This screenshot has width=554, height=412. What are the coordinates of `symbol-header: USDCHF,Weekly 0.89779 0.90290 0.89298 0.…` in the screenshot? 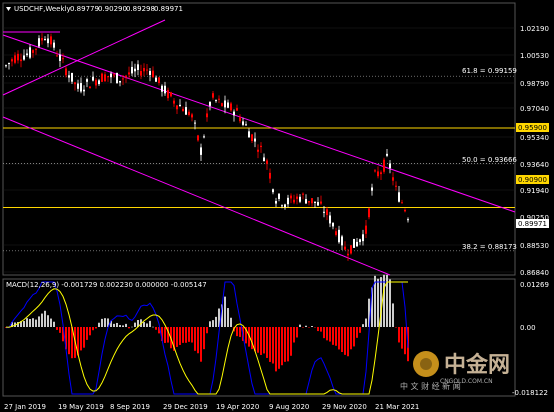 It's located at (94, 9).